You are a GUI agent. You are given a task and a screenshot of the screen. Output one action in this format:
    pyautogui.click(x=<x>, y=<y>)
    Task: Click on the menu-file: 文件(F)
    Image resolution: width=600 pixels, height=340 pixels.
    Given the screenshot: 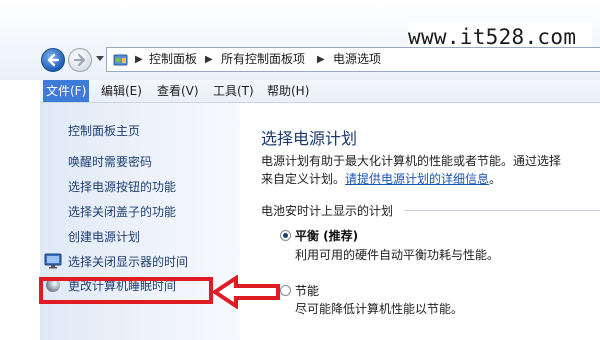 What is the action you would take?
    pyautogui.click(x=66, y=91)
    